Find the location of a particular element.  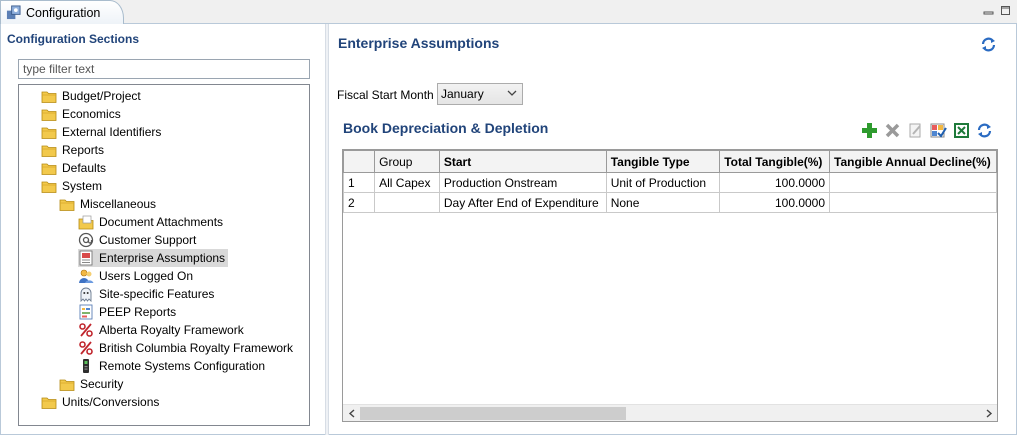

tree-item-label: Budget/Project is located at coordinates (101, 96).